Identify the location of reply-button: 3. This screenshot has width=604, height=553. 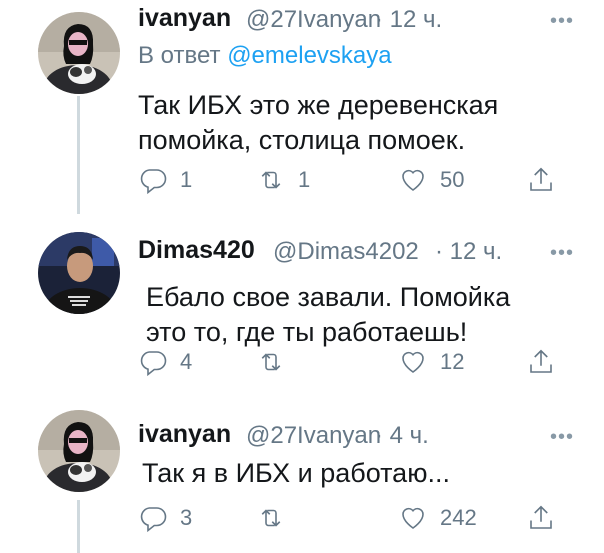
(165, 518).